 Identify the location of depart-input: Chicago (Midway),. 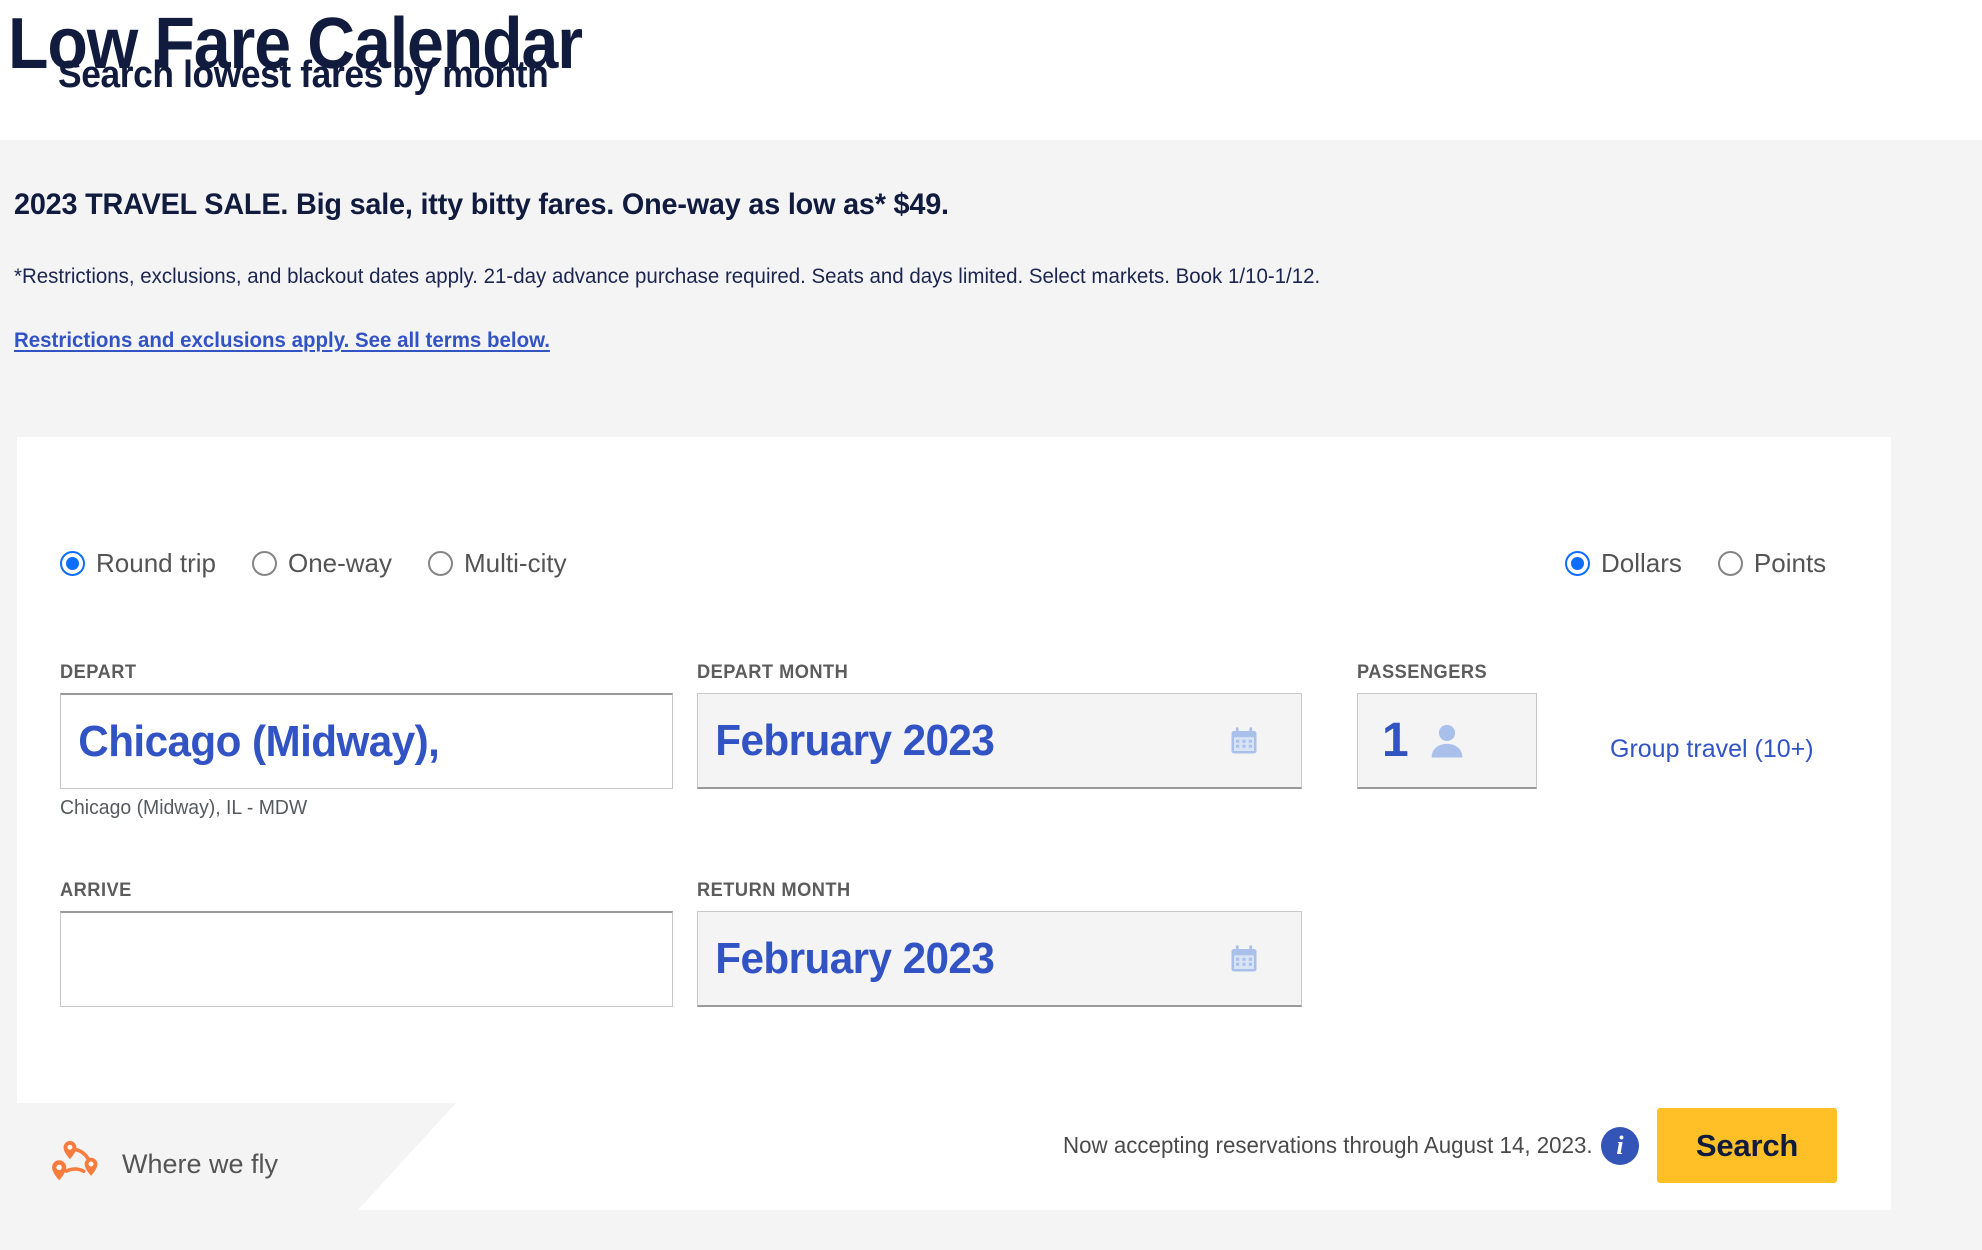
(366, 741).